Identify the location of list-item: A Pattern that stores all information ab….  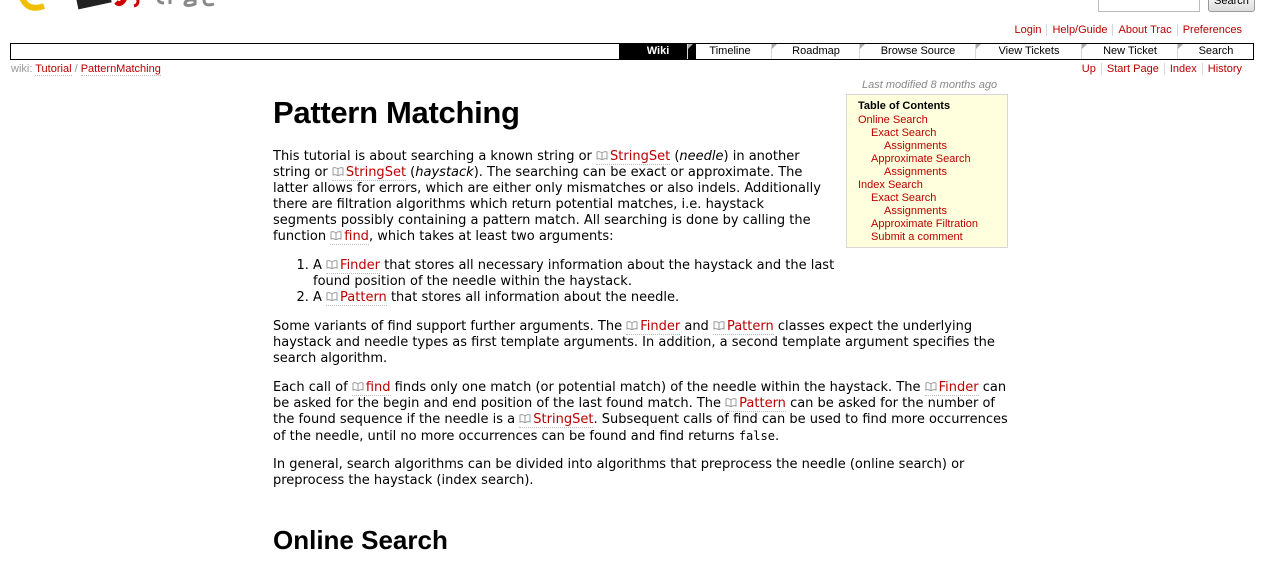
(590, 298).